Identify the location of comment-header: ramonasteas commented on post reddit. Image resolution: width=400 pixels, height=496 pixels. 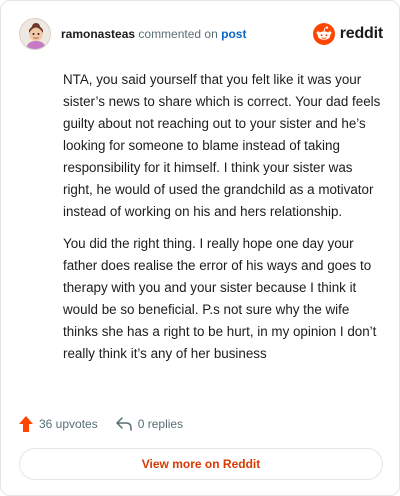
(201, 34).